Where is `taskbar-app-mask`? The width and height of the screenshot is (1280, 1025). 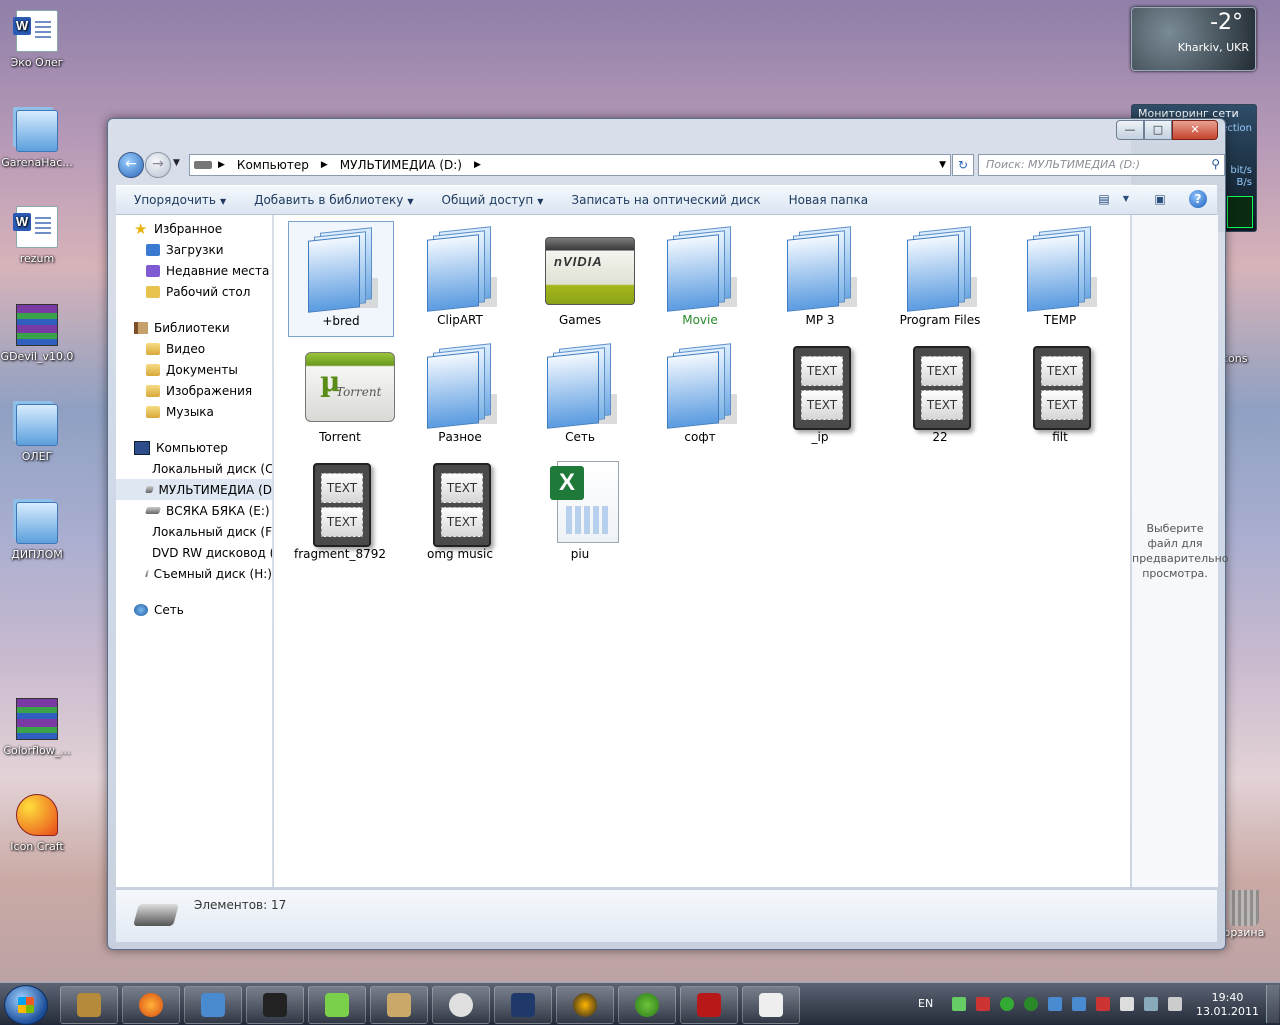 taskbar-app-mask is located at coordinates (275, 1005).